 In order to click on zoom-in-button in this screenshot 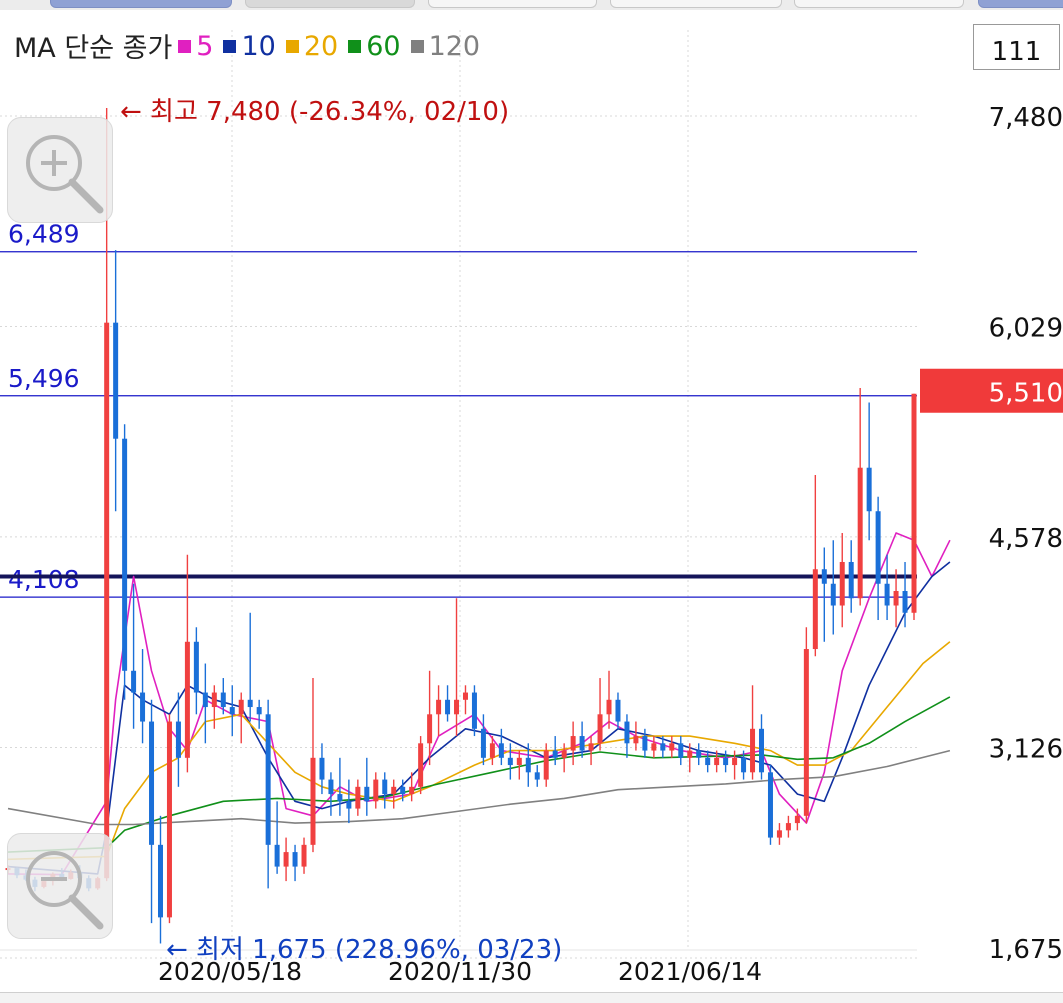, I will do `click(60, 170)`.